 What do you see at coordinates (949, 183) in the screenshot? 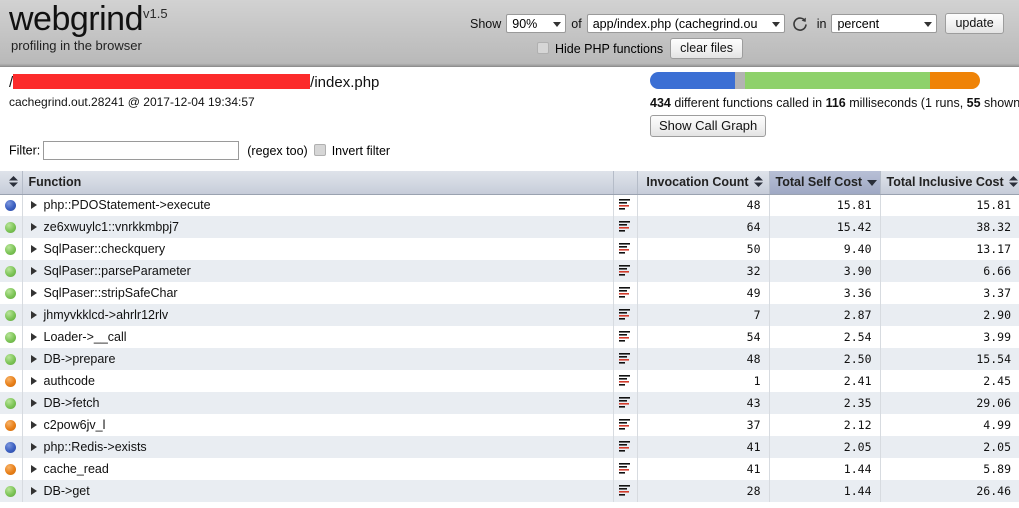
I see `header-total-inclusive-cost: Total Inclusive Cost` at bounding box center [949, 183].